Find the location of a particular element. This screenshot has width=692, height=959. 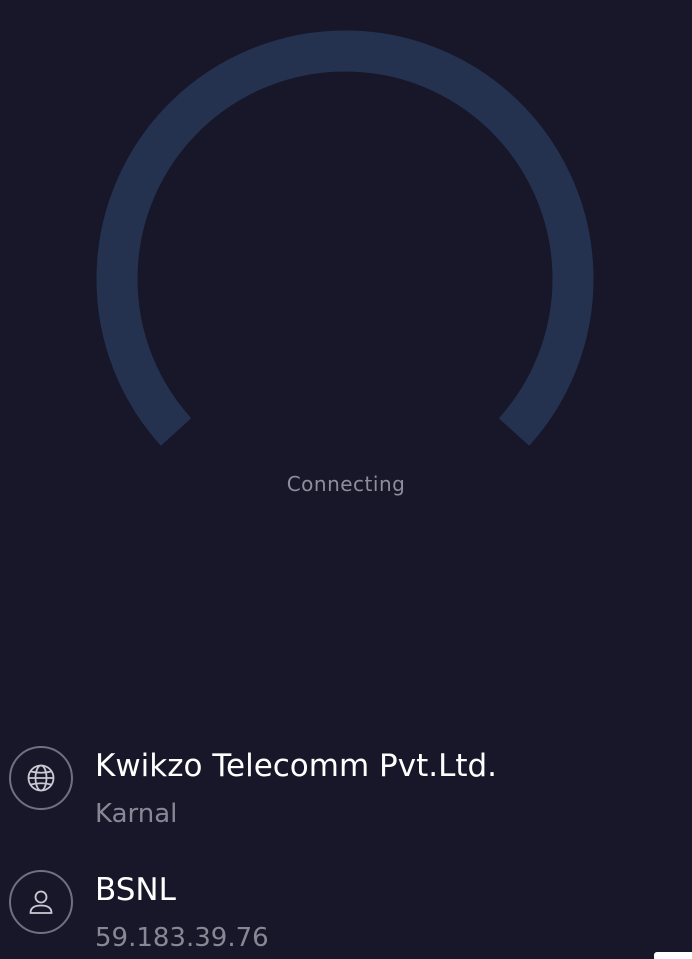

user-icon is located at coordinates (41, 902).